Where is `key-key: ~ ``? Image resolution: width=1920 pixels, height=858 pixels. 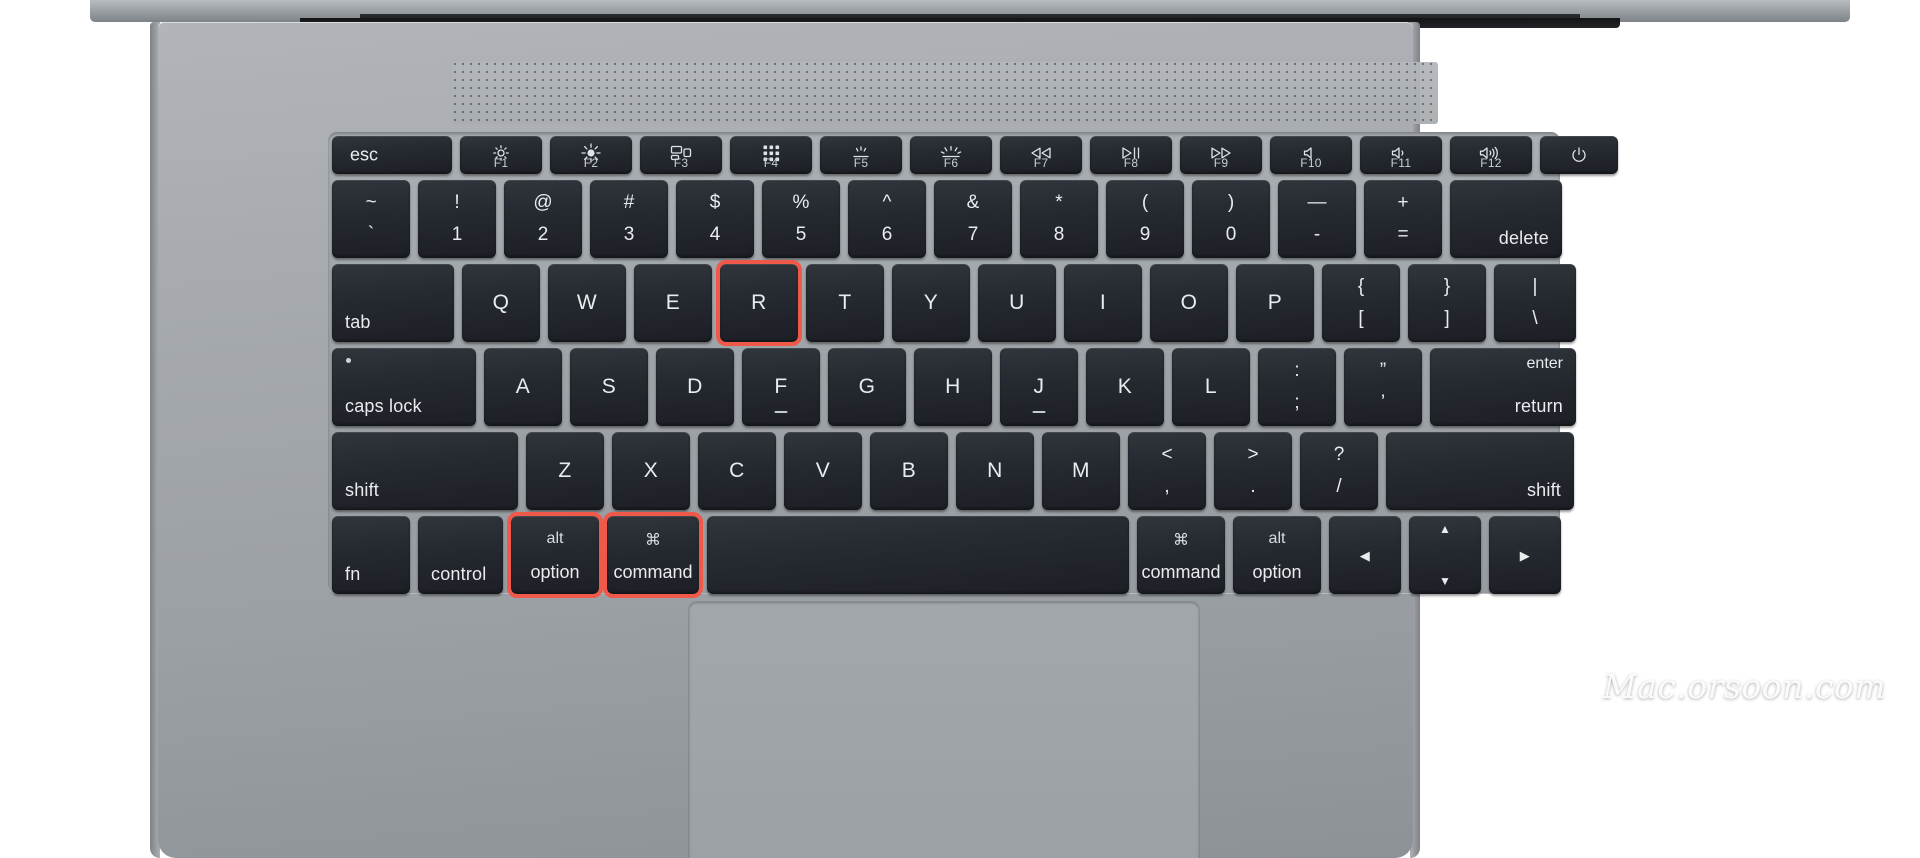
key-key: ~ ` is located at coordinates (371, 219).